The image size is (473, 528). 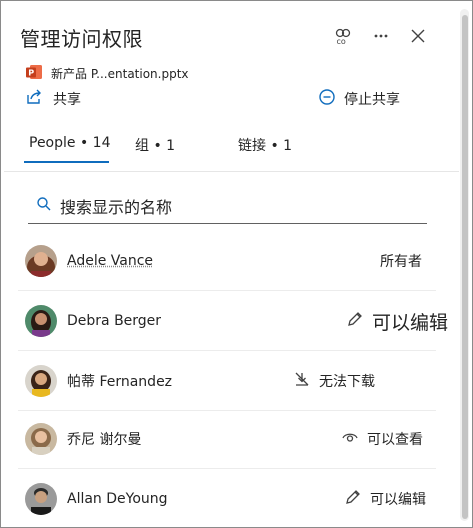 I want to click on file-info: P 新产品 P...entation.pptx, so click(x=107, y=73).